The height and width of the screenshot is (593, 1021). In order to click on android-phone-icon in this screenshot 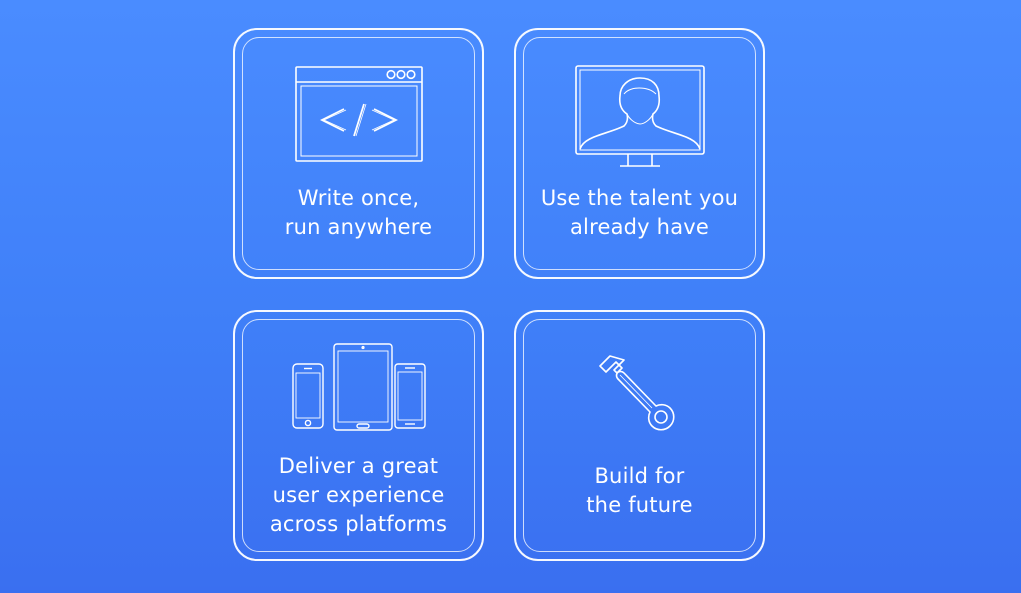, I will do `click(409, 396)`.